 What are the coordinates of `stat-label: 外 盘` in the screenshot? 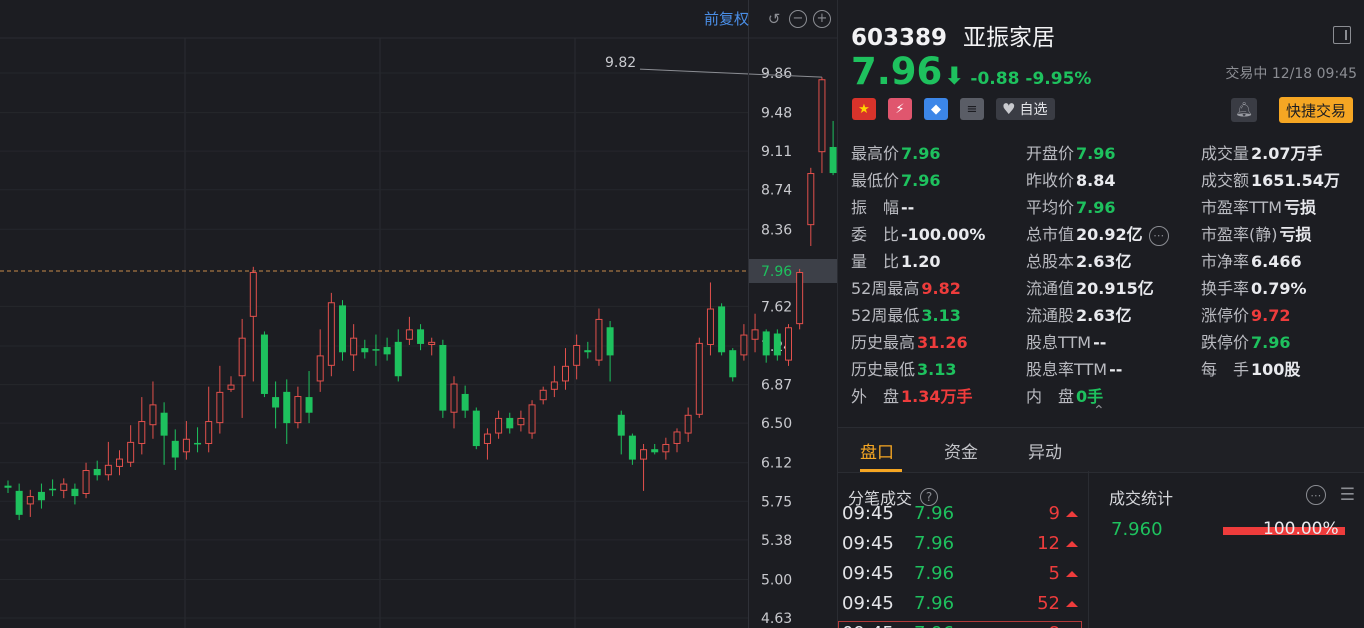 It's located at (875, 396).